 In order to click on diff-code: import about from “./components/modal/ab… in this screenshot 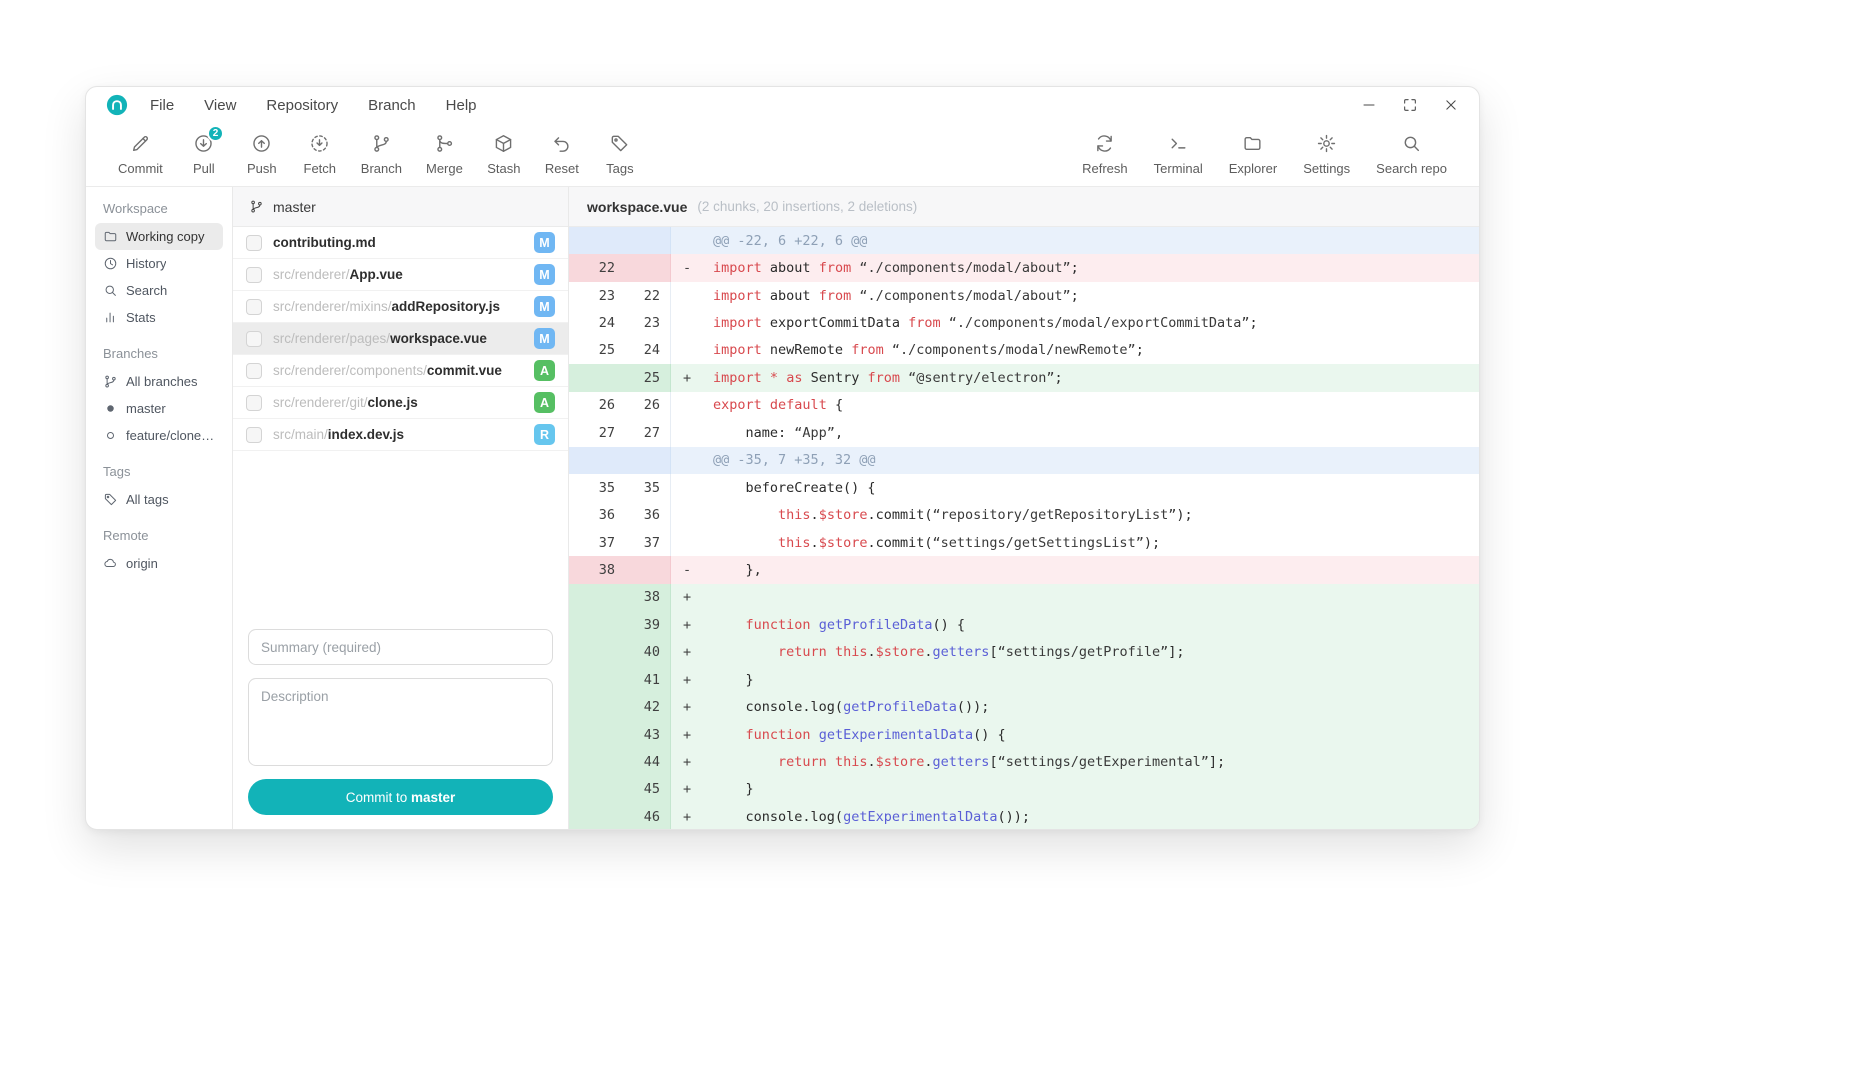, I will do `click(896, 295)`.